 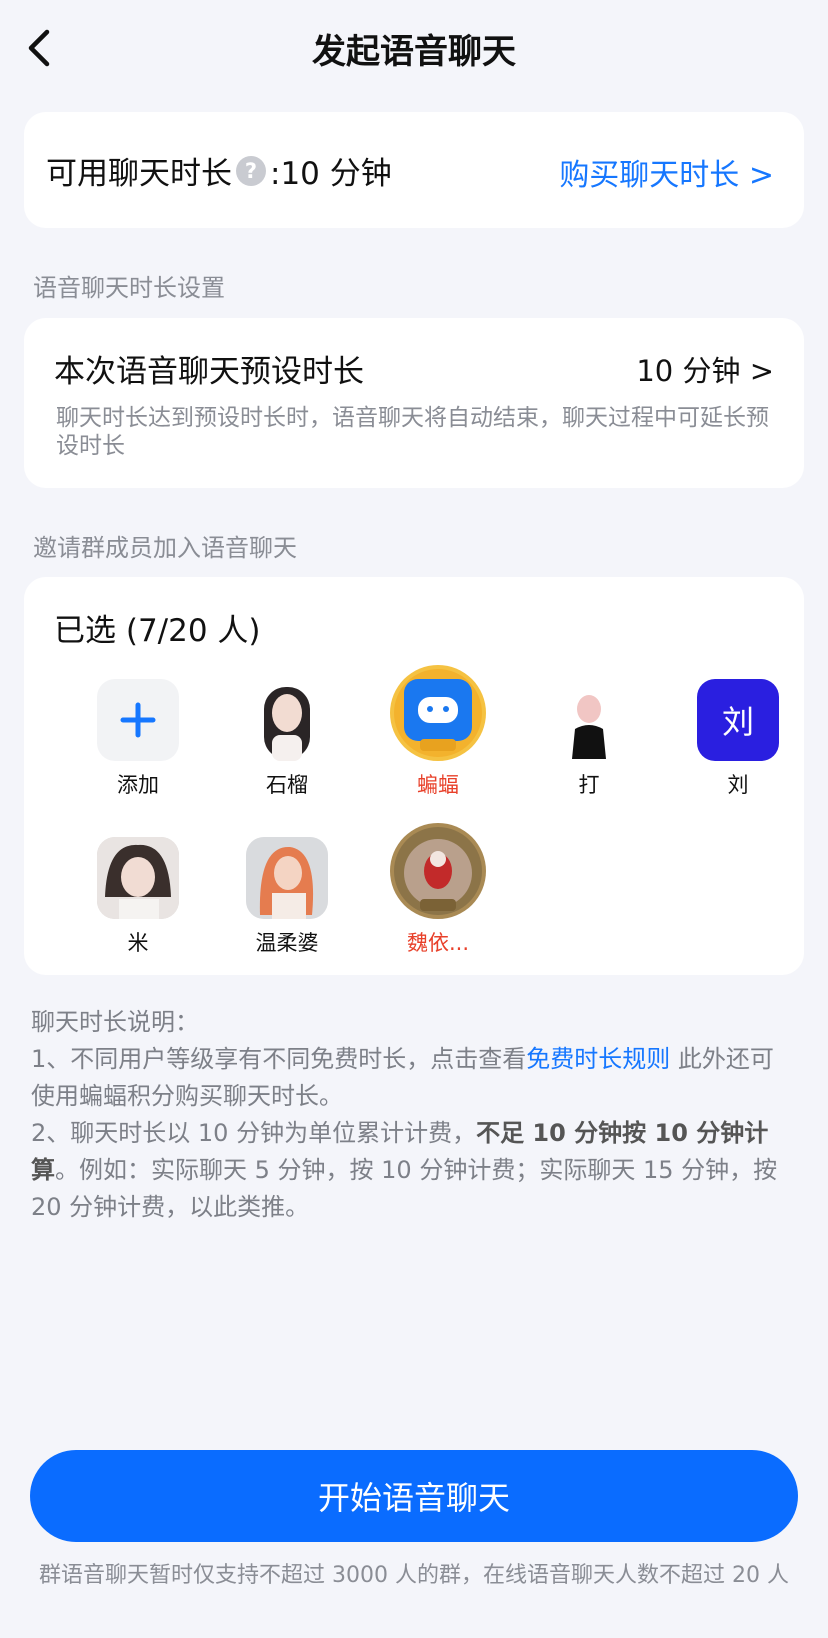 What do you see at coordinates (414, 170) in the screenshot?
I see `available-duration-card: 可用聊天时长 ? :10 分钟 购买聊天时长 >` at bounding box center [414, 170].